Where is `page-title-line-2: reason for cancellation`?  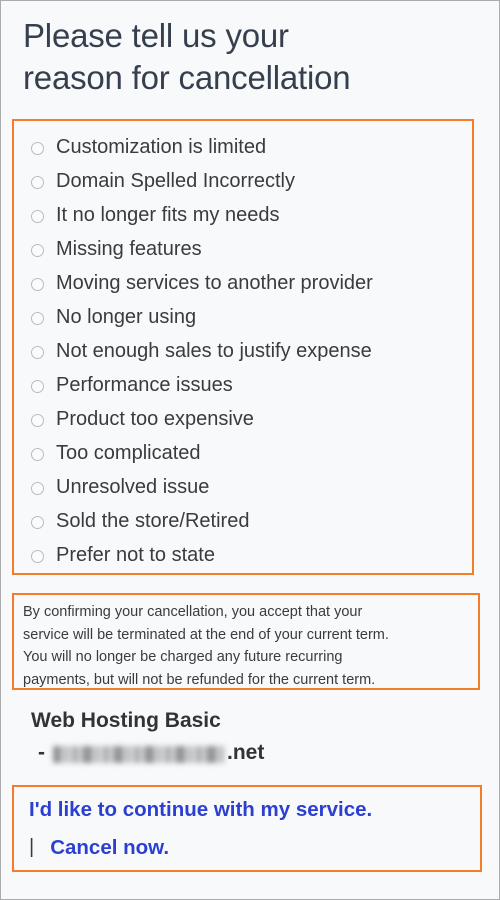
page-title-line-2: reason for cancellation is located at coordinates (187, 77).